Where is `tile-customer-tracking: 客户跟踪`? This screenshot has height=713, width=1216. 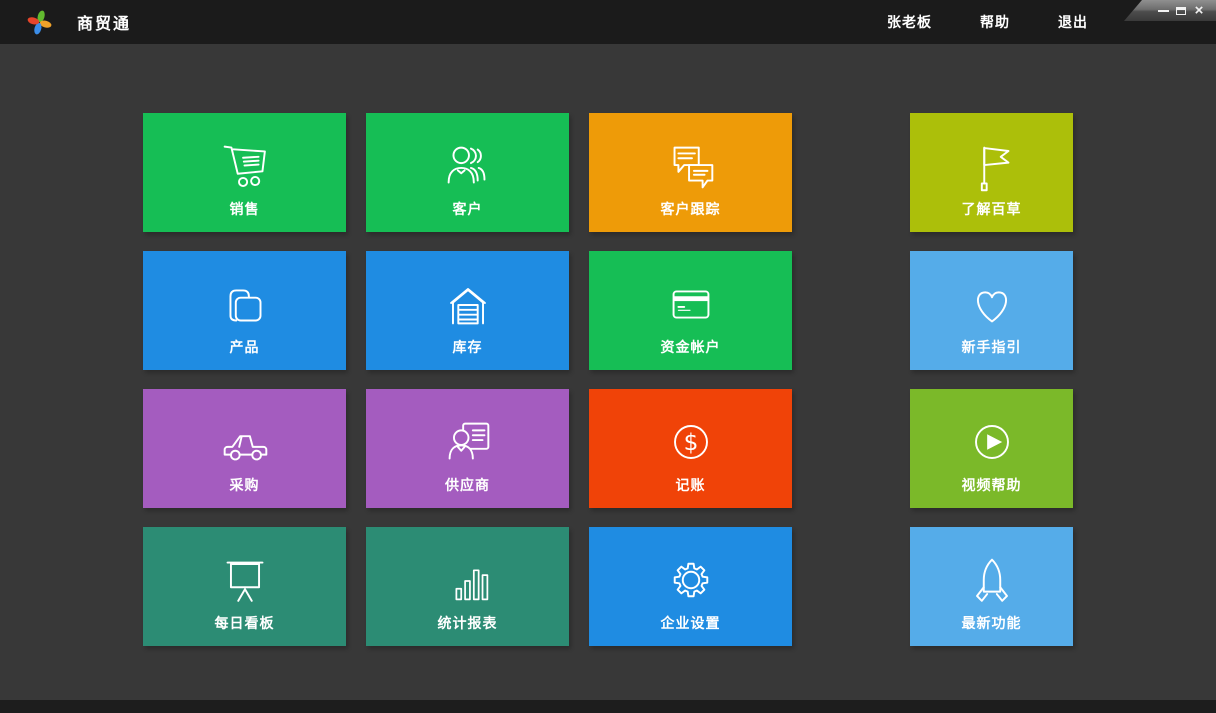 tile-customer-tracking: 客户跟踪 is located at coordinates (690, 172).